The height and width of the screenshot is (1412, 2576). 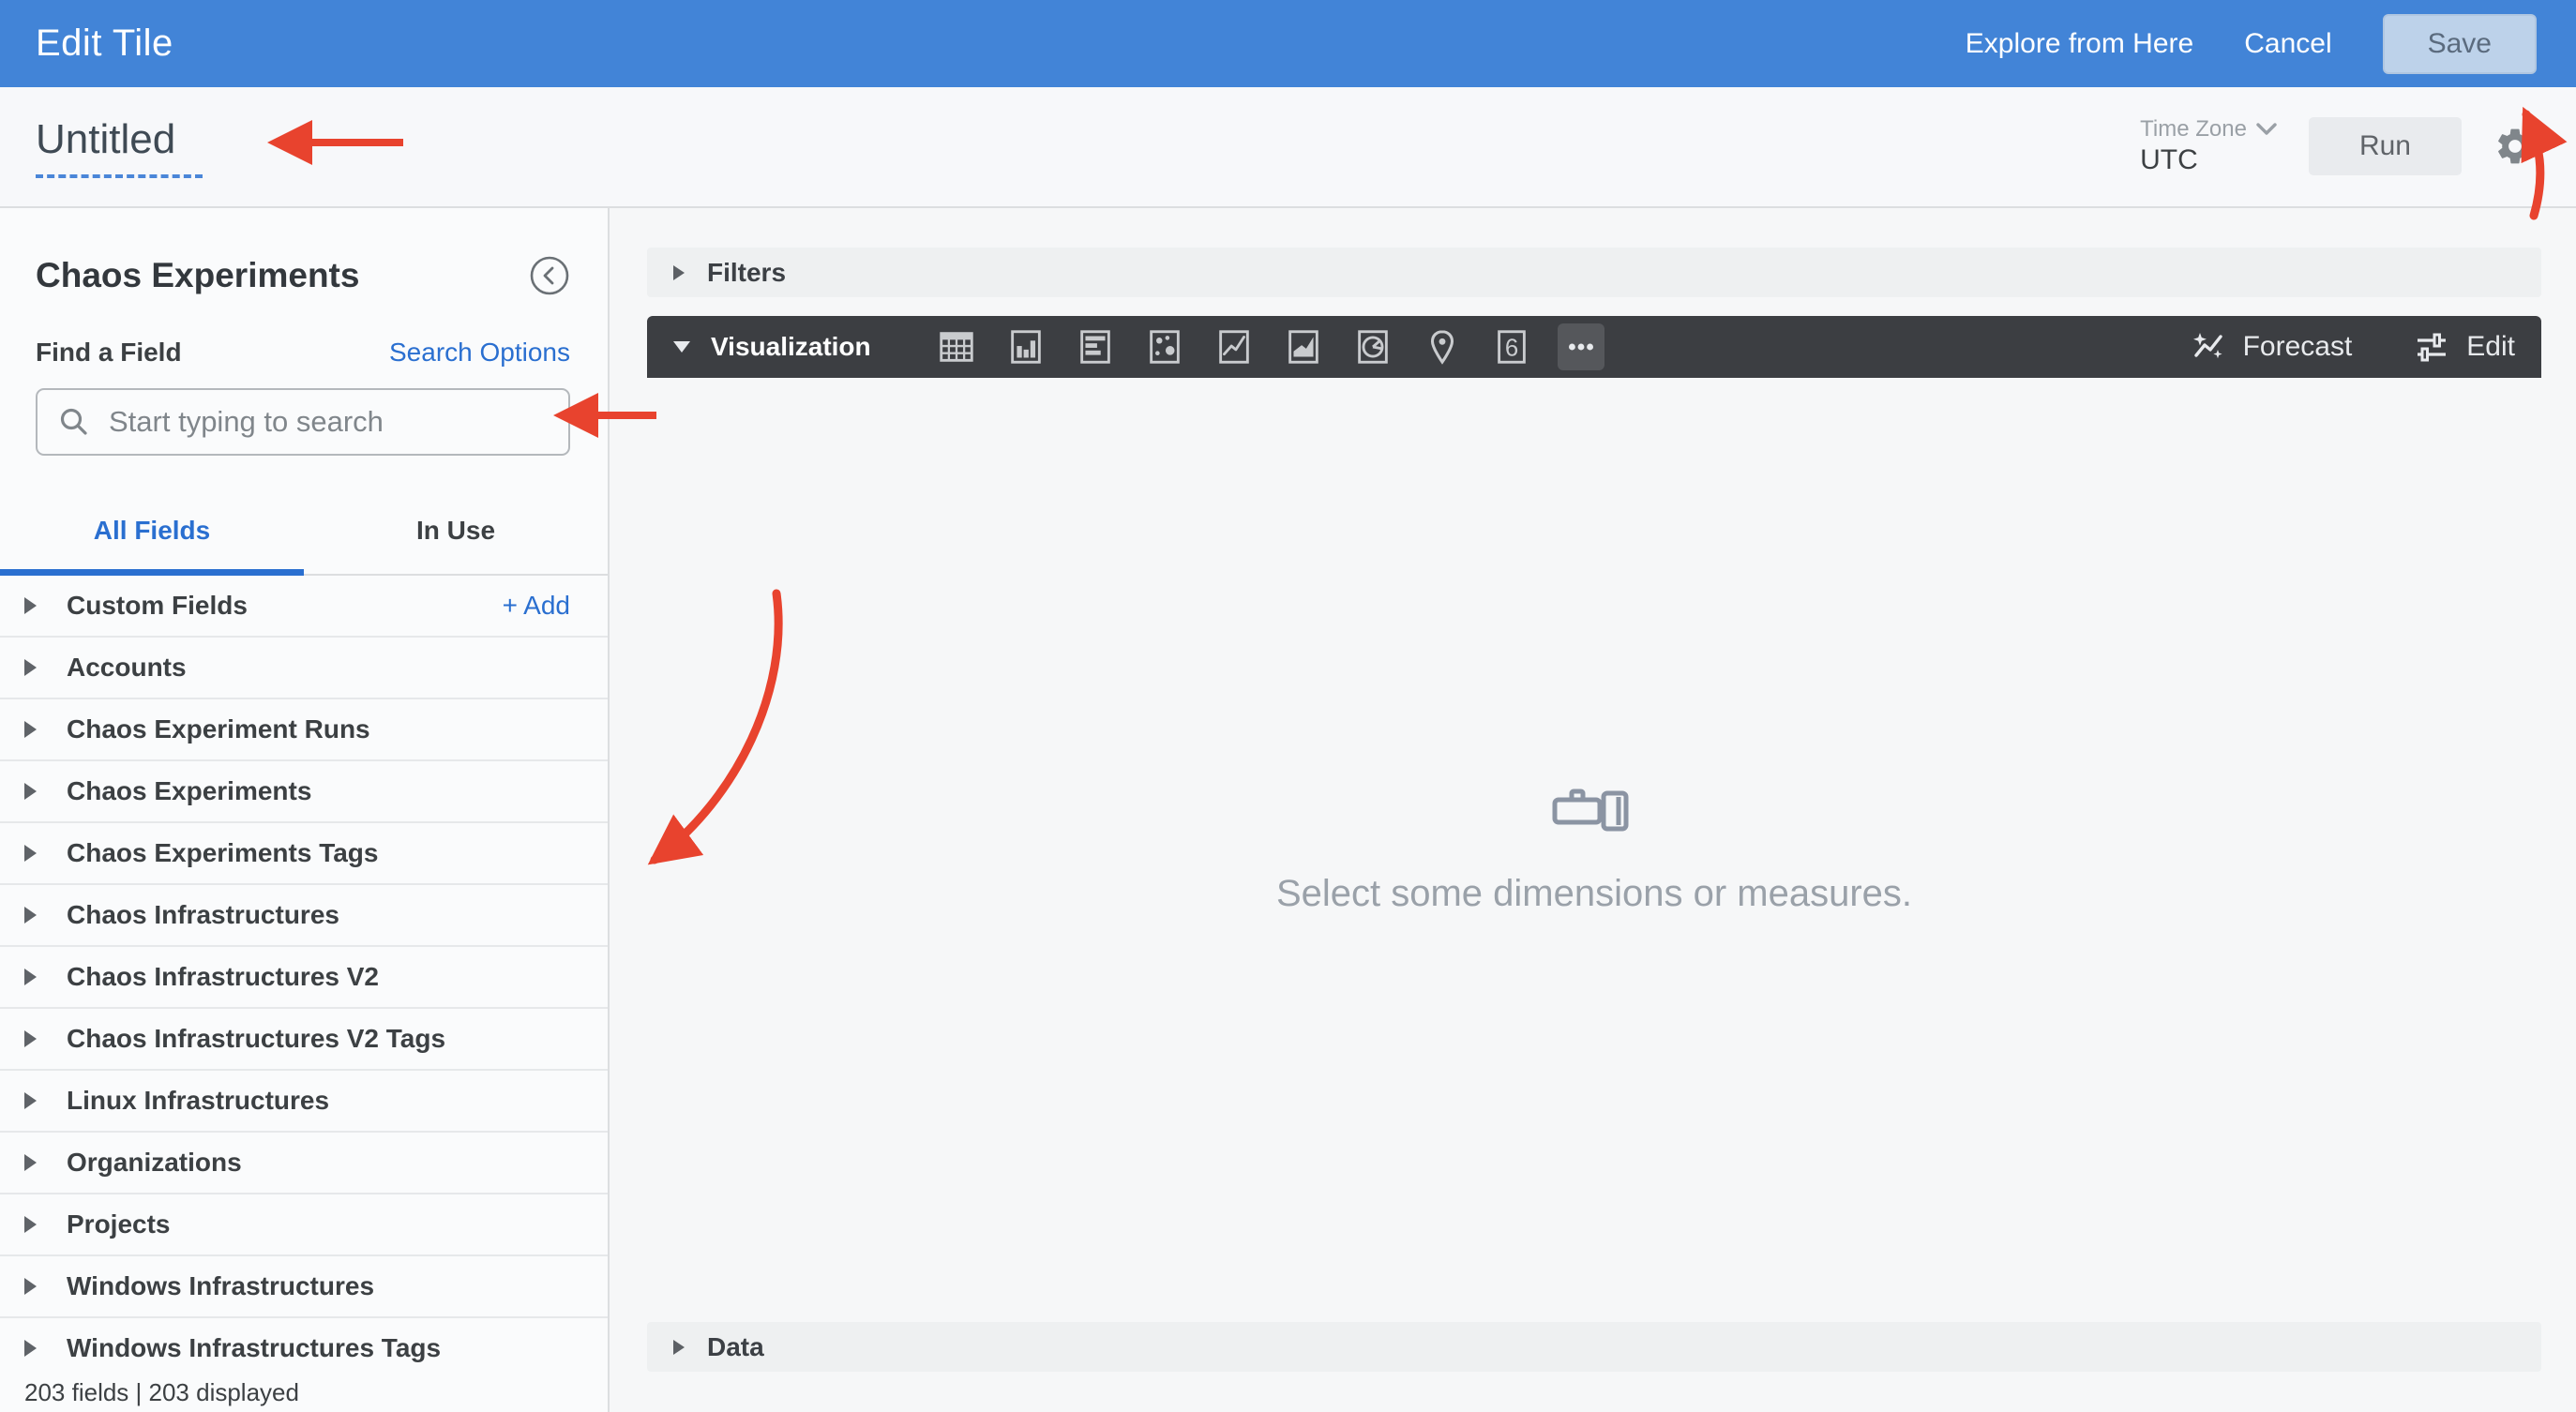 I want to click on area-chart-icon, so click(x=1303, y=347).